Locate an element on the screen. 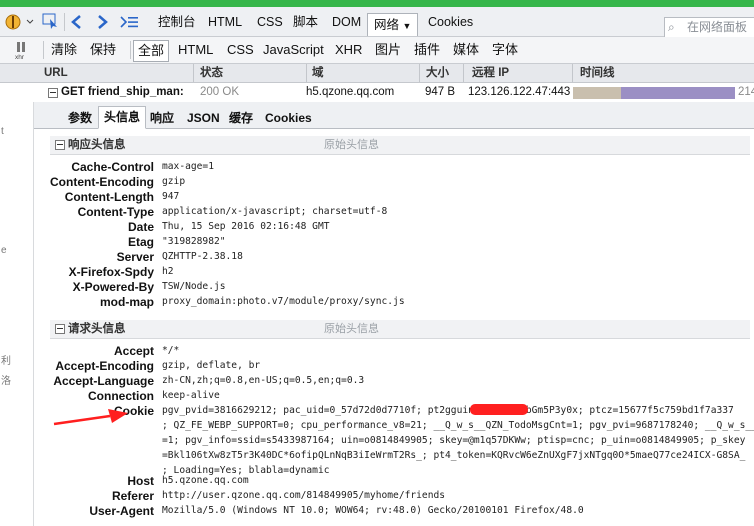  red-arrow-annotation is located at coordinates (90, 417).